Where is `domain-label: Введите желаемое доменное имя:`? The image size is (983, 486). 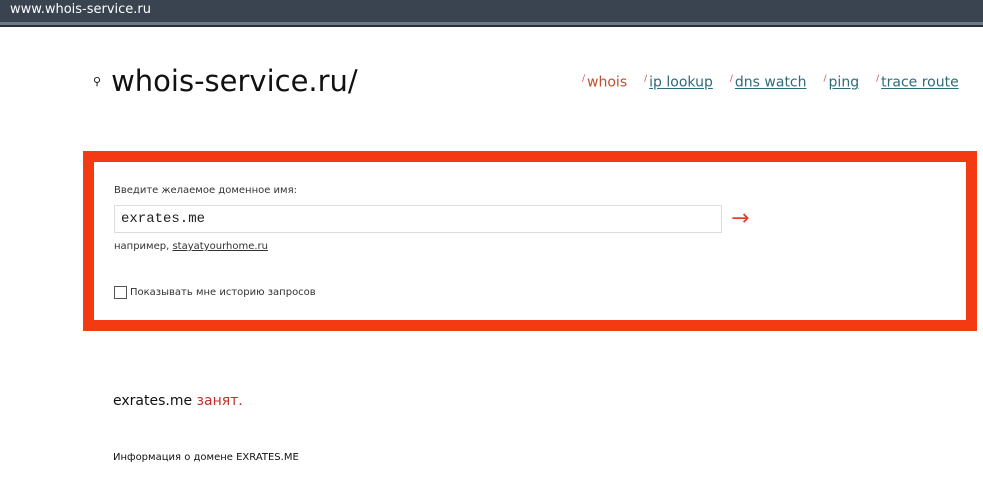
domain-label: Введите желаемое доменное имя: is located at coordinates (205, 190).